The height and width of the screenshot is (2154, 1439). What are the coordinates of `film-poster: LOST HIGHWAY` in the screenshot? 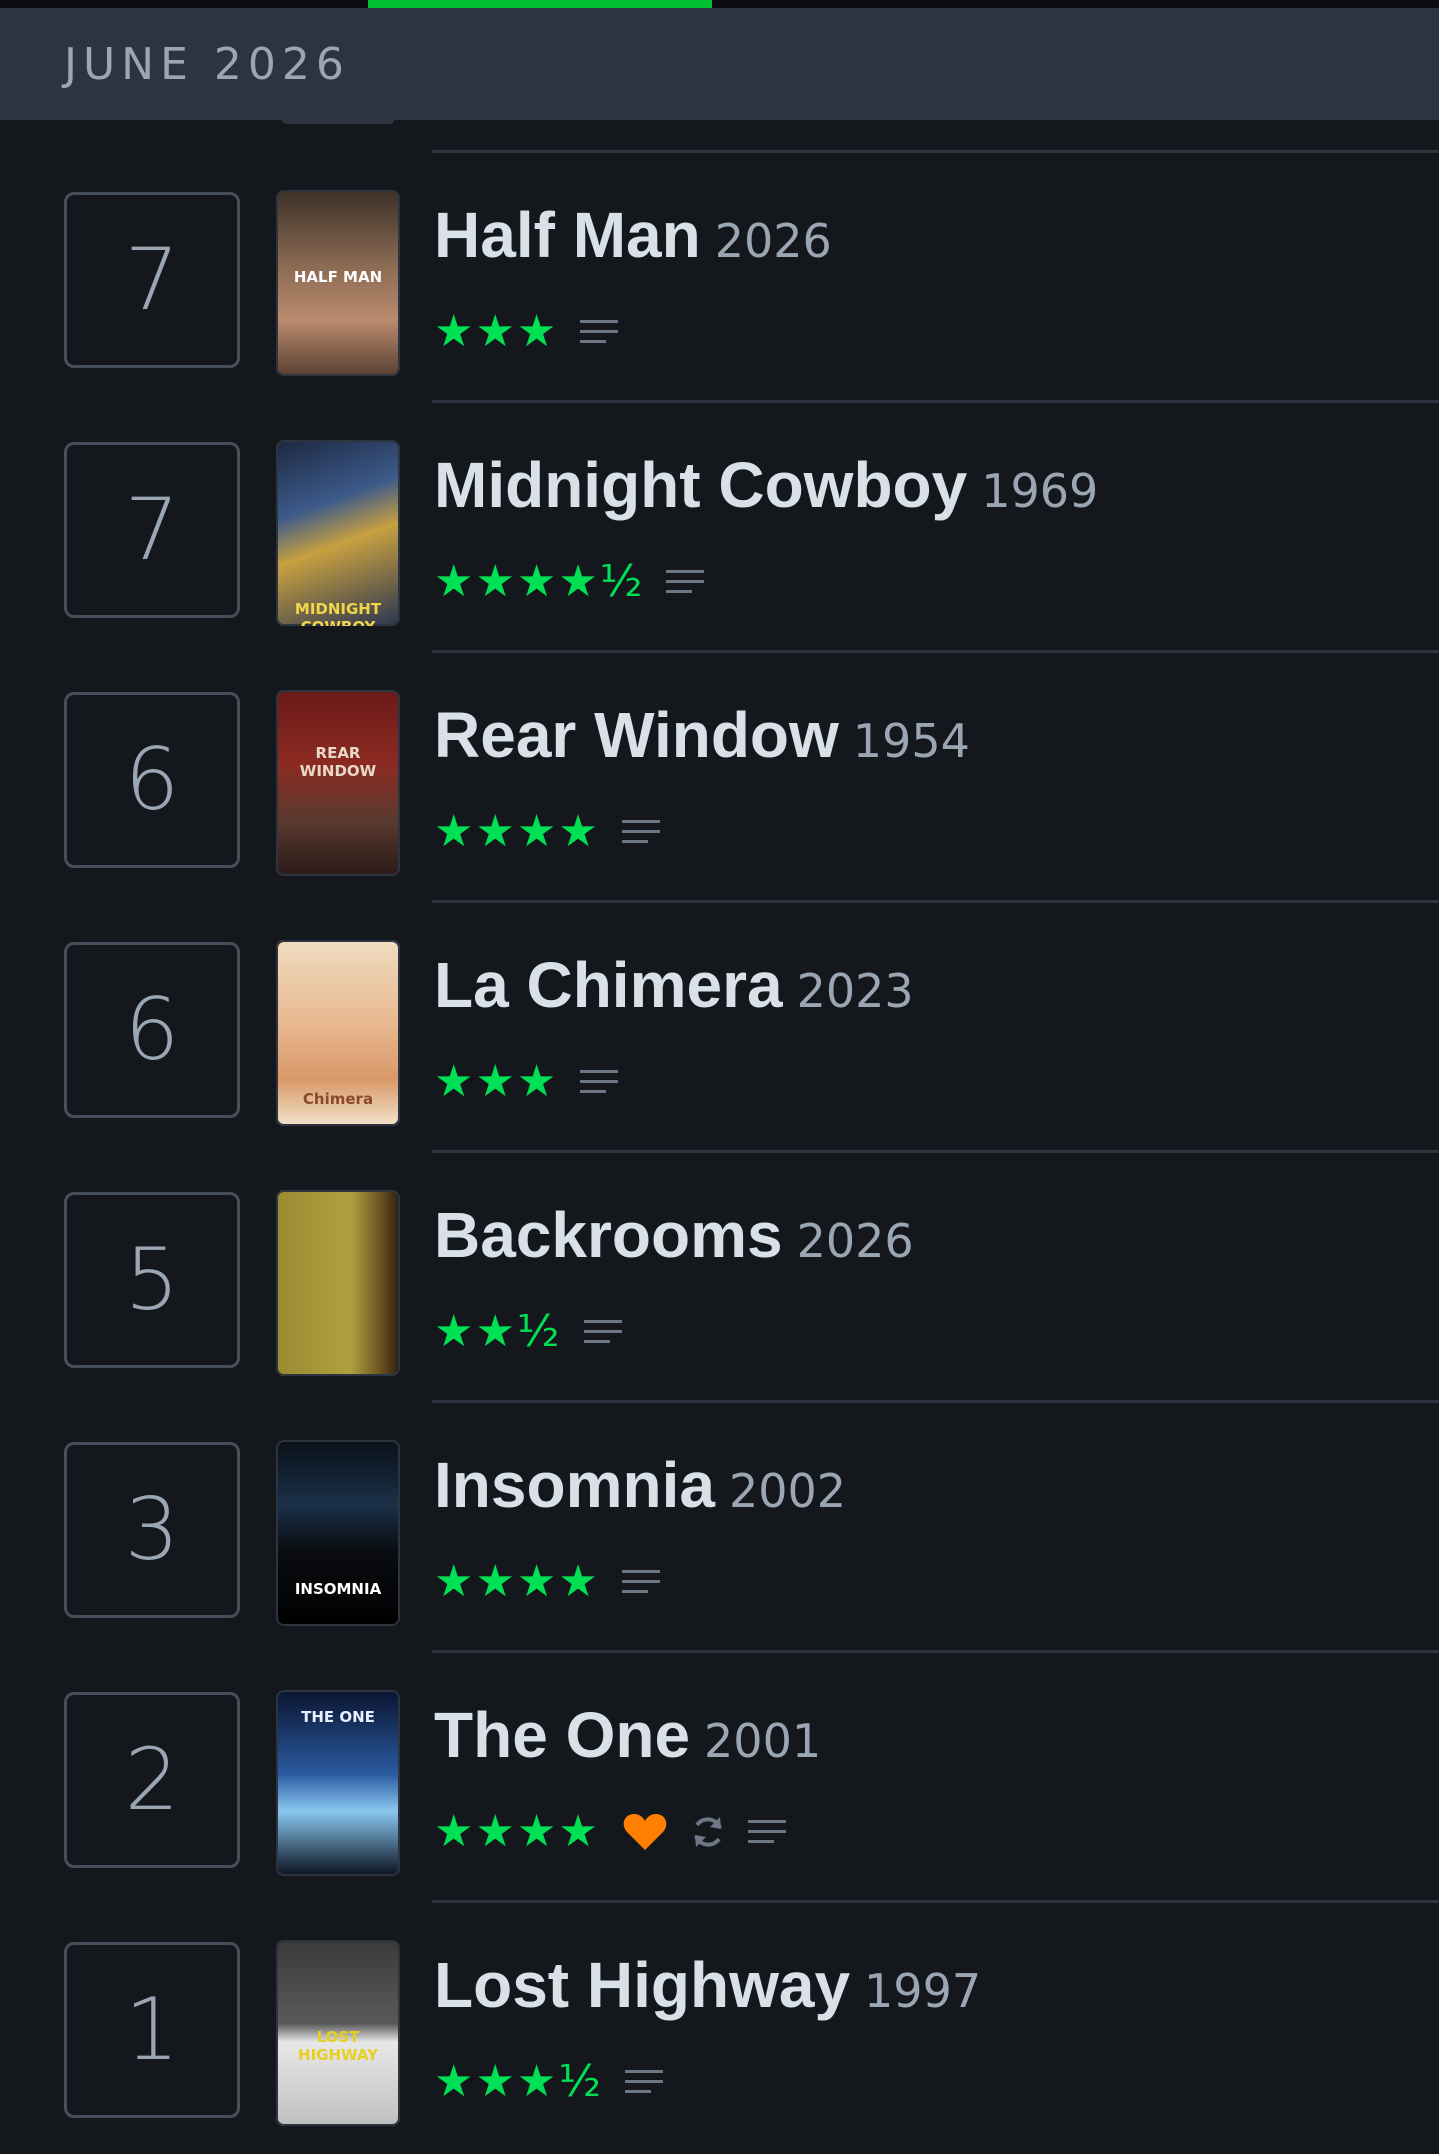 It's located at (338, 2033).